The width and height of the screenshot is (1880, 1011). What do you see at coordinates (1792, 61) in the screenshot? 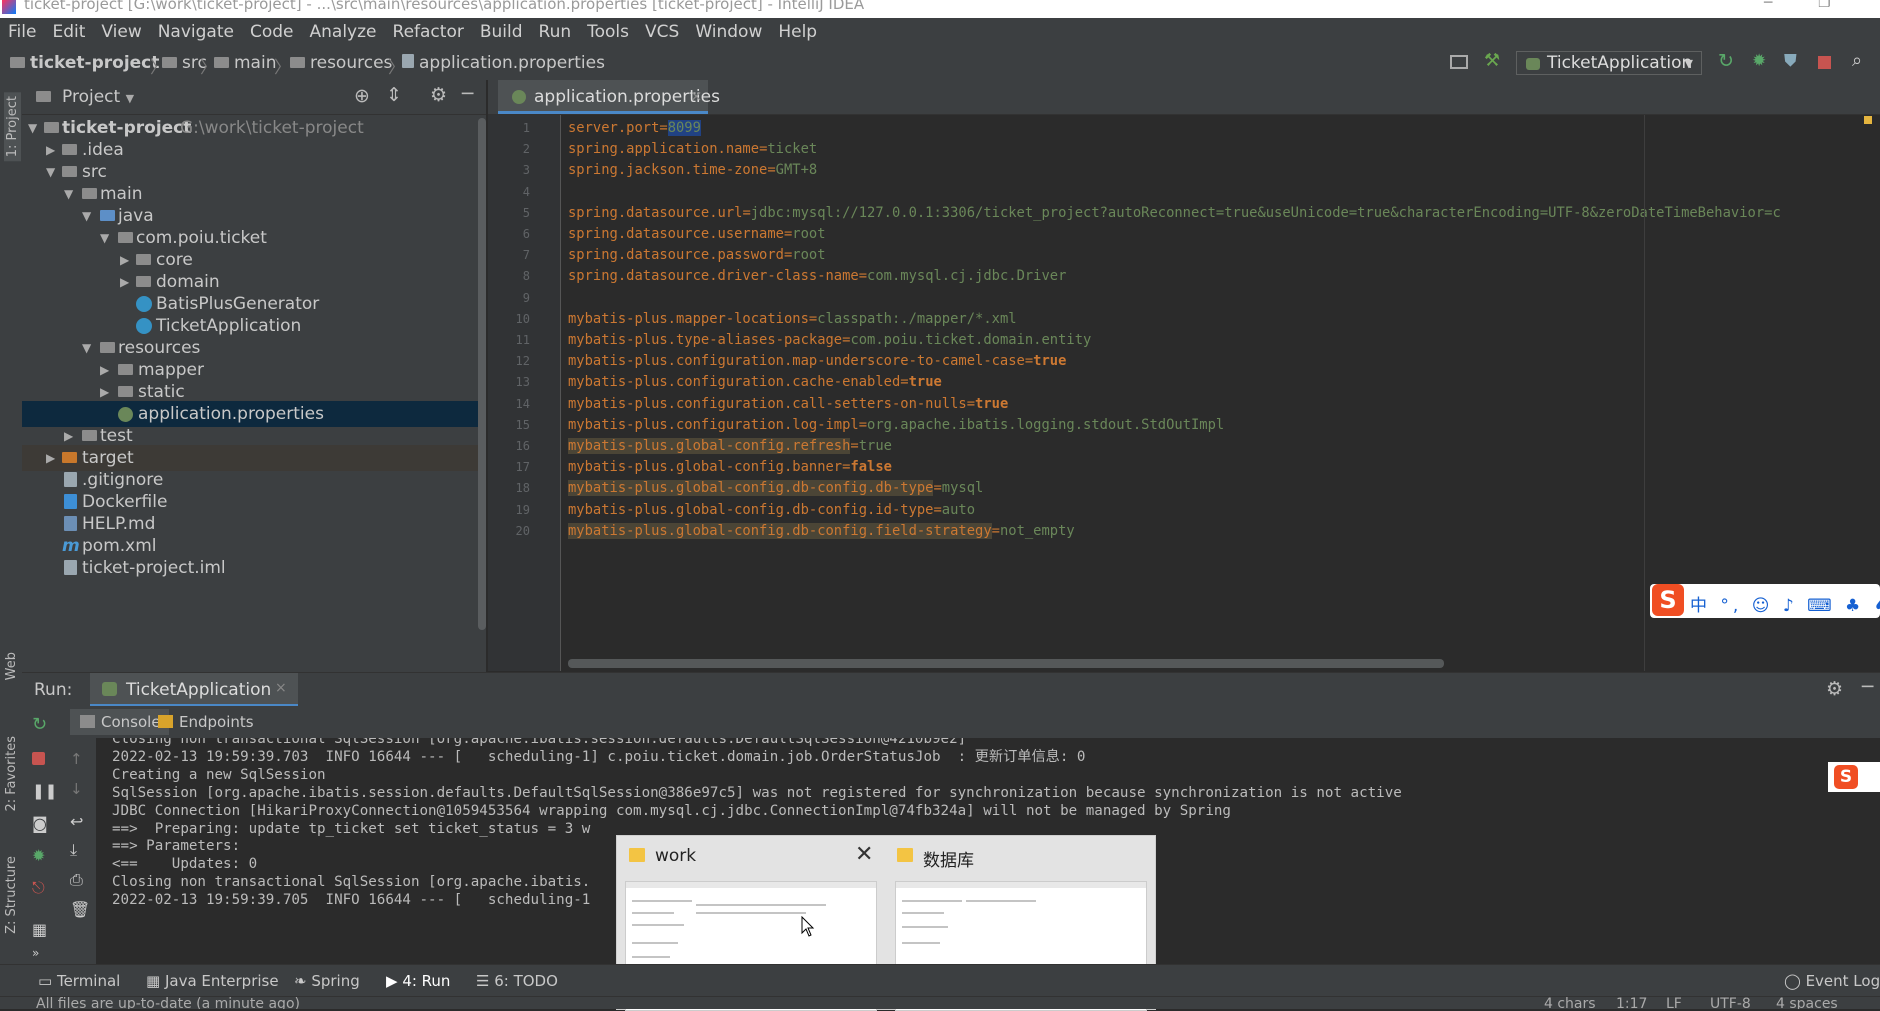
I see `coverage-shield-icon: ⛊` at bounding box center [1792, 61].